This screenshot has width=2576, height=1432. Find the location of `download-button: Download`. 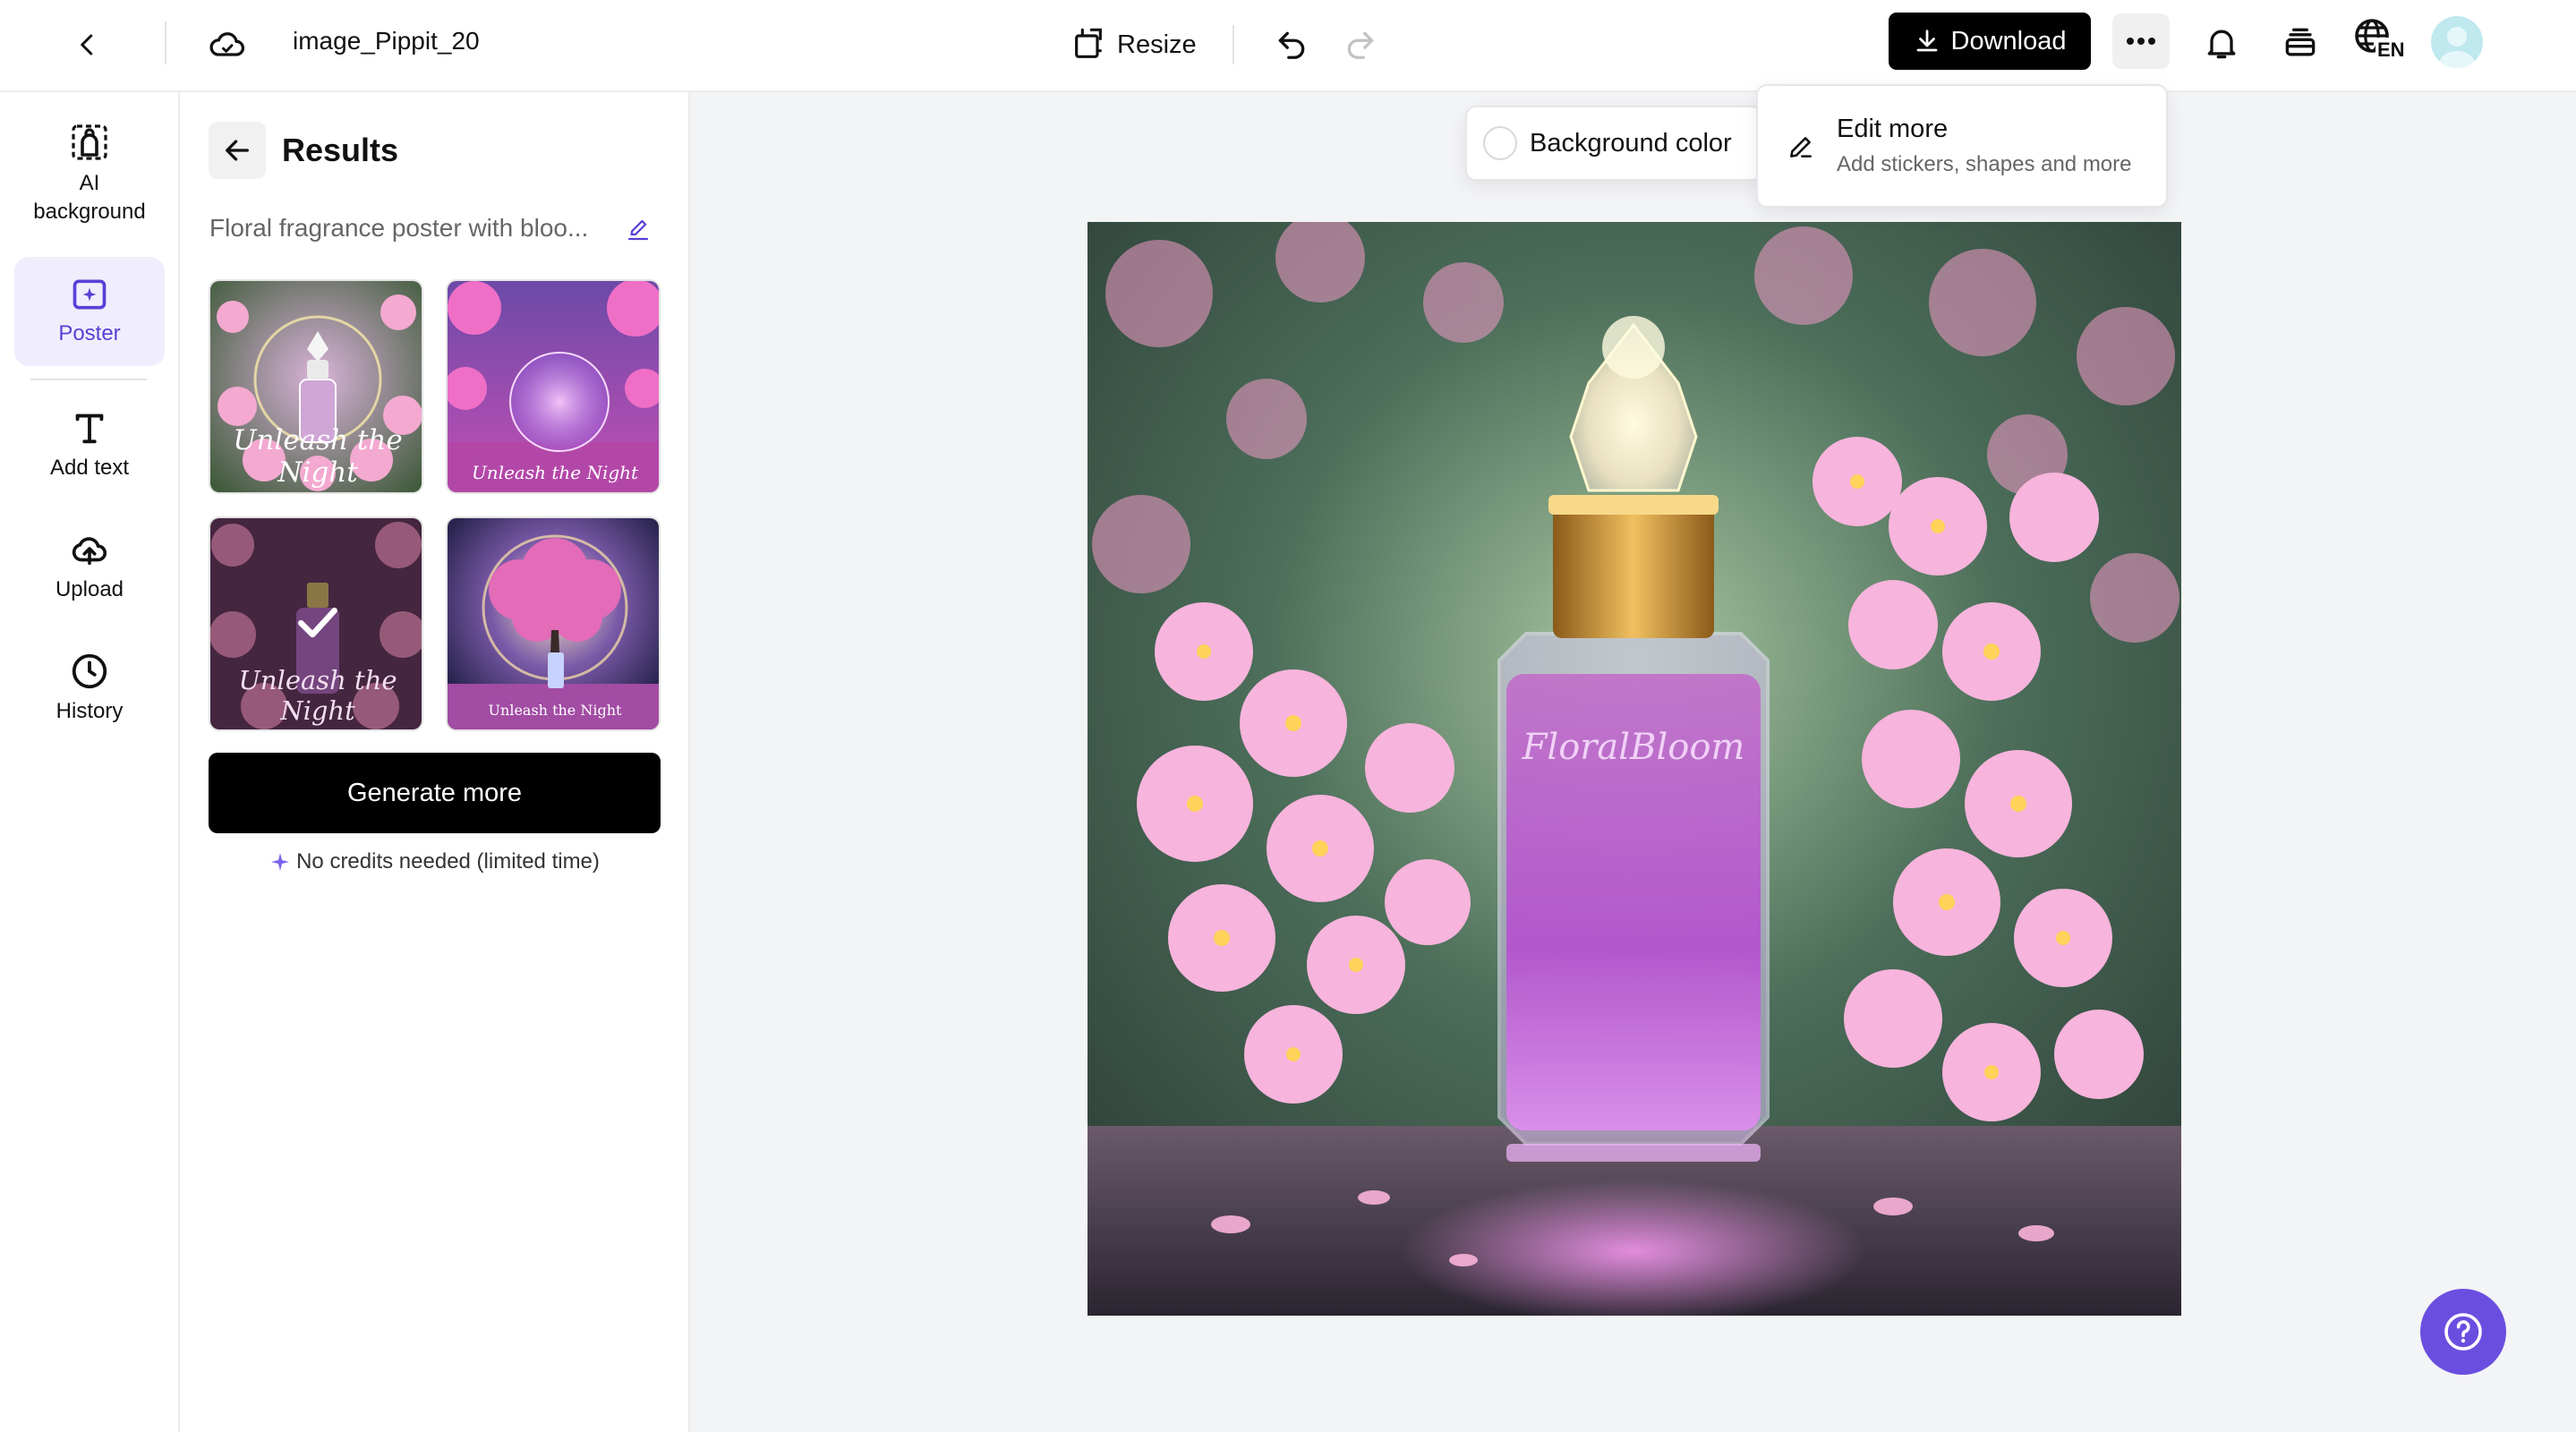

download-button: Download is located at coordinates (1990, 41).